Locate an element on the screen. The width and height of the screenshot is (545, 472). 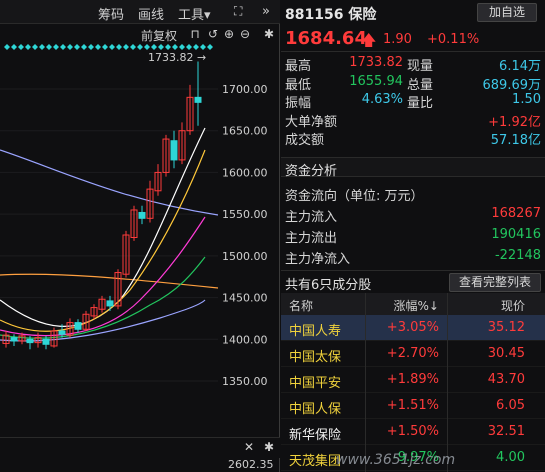
price-change: 1.90 is located at coordinates (397, 39).